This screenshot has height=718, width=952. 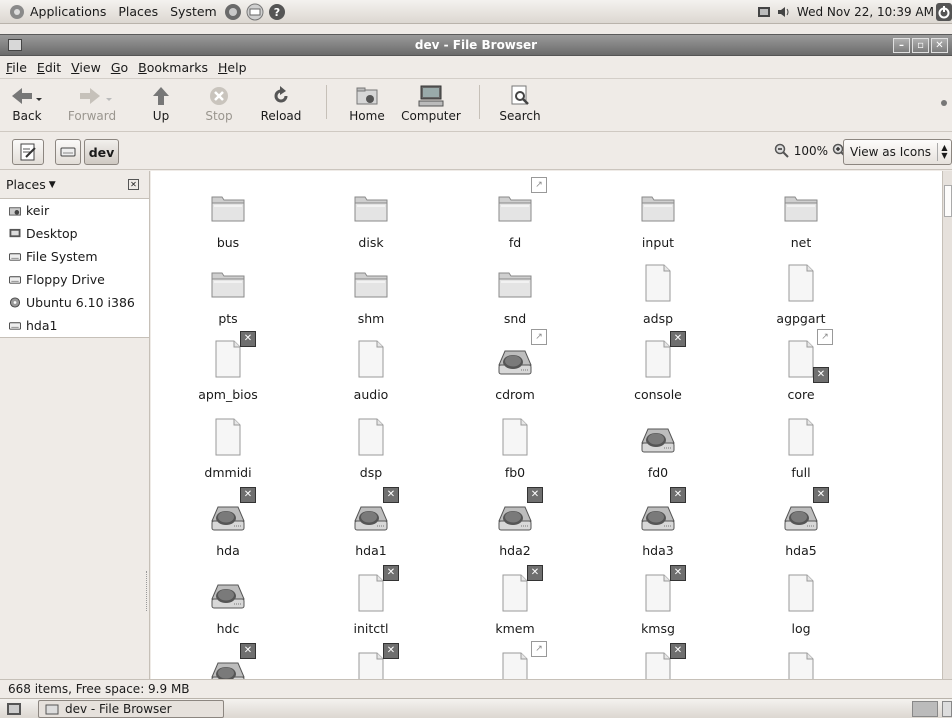 What do you see at coordinates (515, 450) in the screenshot?
I see `file-item: fb0` at bounding box center [515, 450].